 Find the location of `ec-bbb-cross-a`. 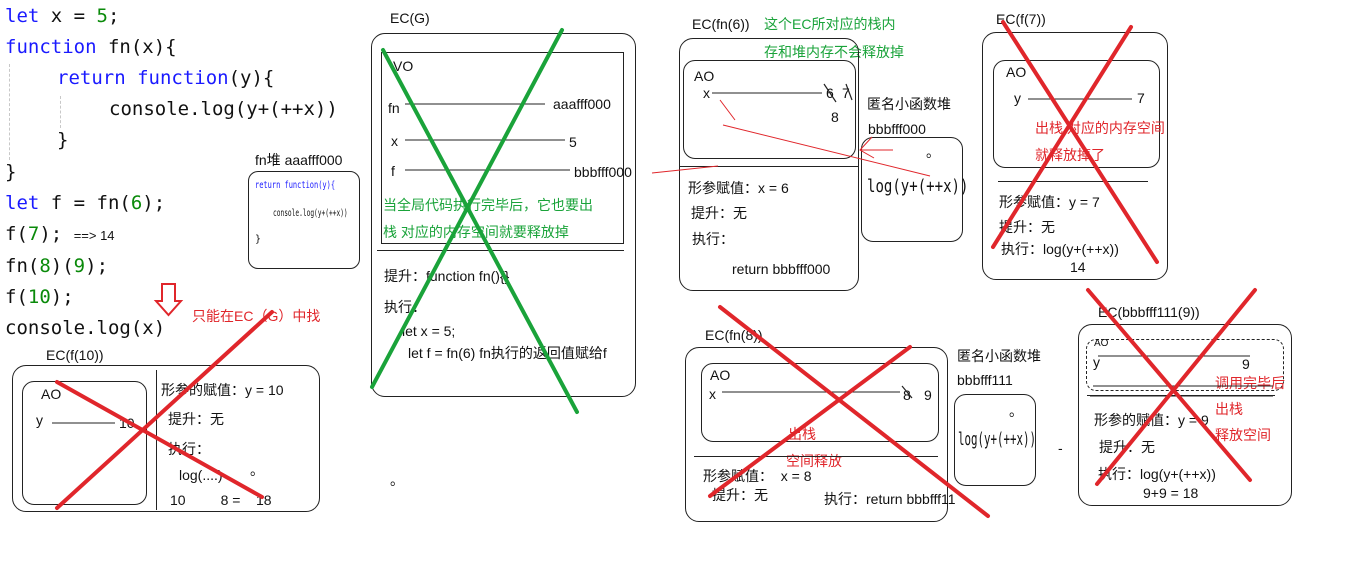

ec-bbb-cross-a is located at coordinates (1169, 385).